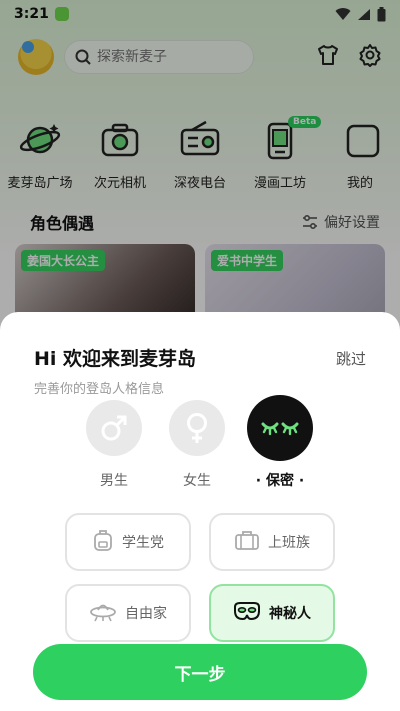 The width and height of the screenshot is (400, 711). What do you see at coordinates (197, 428) in the screenshot?
I see `female-icon` at bounding box center [197, 428].